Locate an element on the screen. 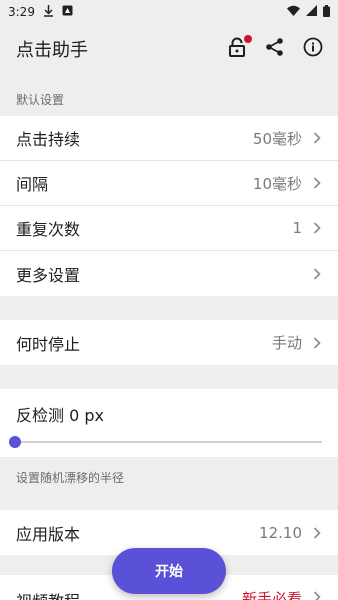 Image resolution: width=338 pixels, height=600 pixels. setting-row-when-to-stop: 何时停止 手动 is located at coordinates (169, 342).